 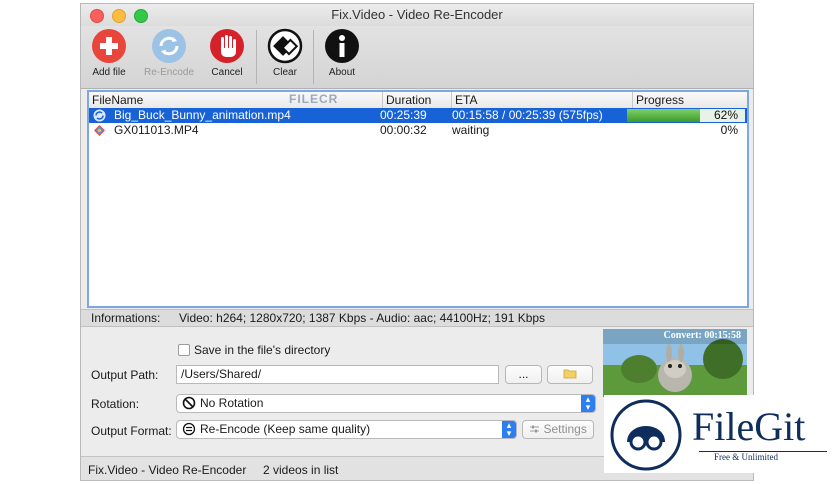 I want to click on row-filename: Big_Buck_Bunny_animation.mp4, so click(x=202, y=115).